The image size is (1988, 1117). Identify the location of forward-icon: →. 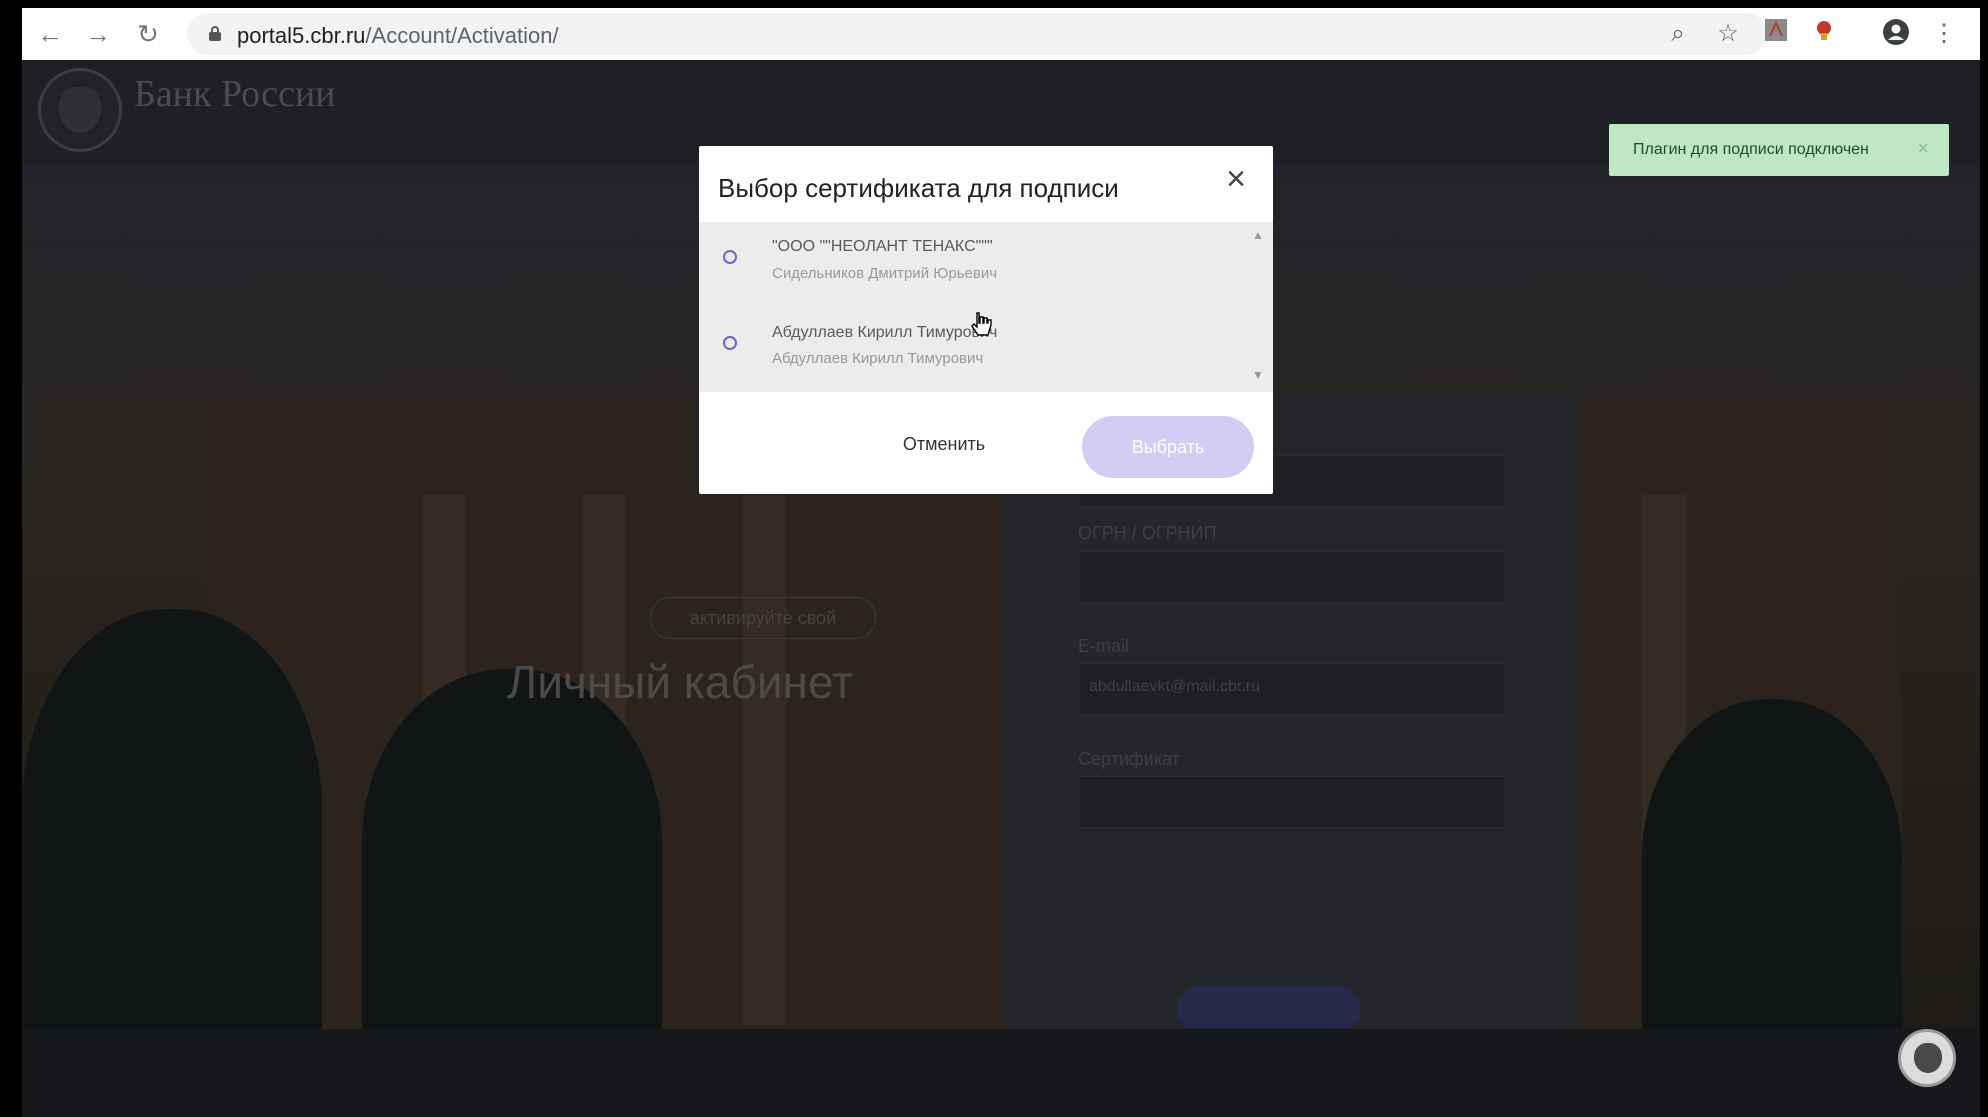
(98, 34).